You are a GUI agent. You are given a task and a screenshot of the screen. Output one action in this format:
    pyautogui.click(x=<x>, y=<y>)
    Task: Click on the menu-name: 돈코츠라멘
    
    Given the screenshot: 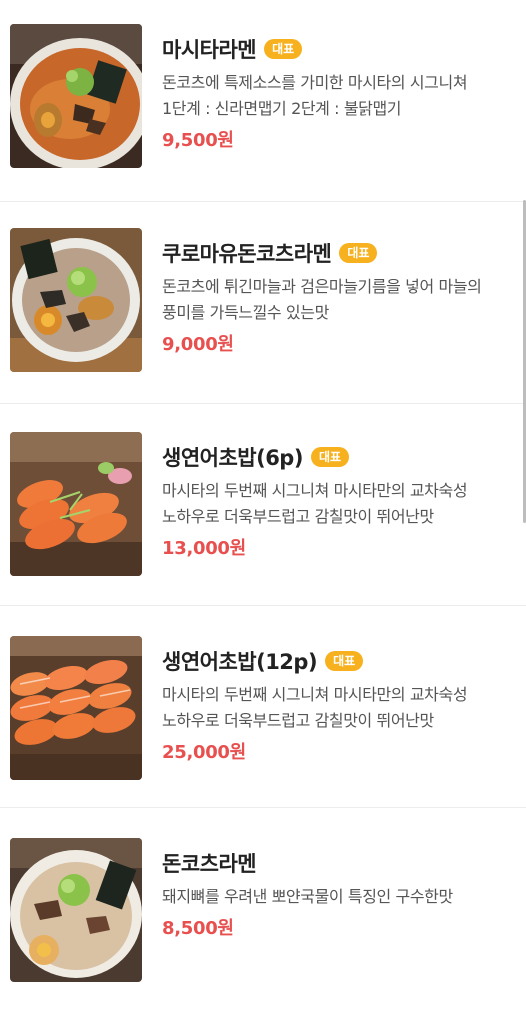 What is the action you would take?
    pyautogui.click(x=209, y=864)
    